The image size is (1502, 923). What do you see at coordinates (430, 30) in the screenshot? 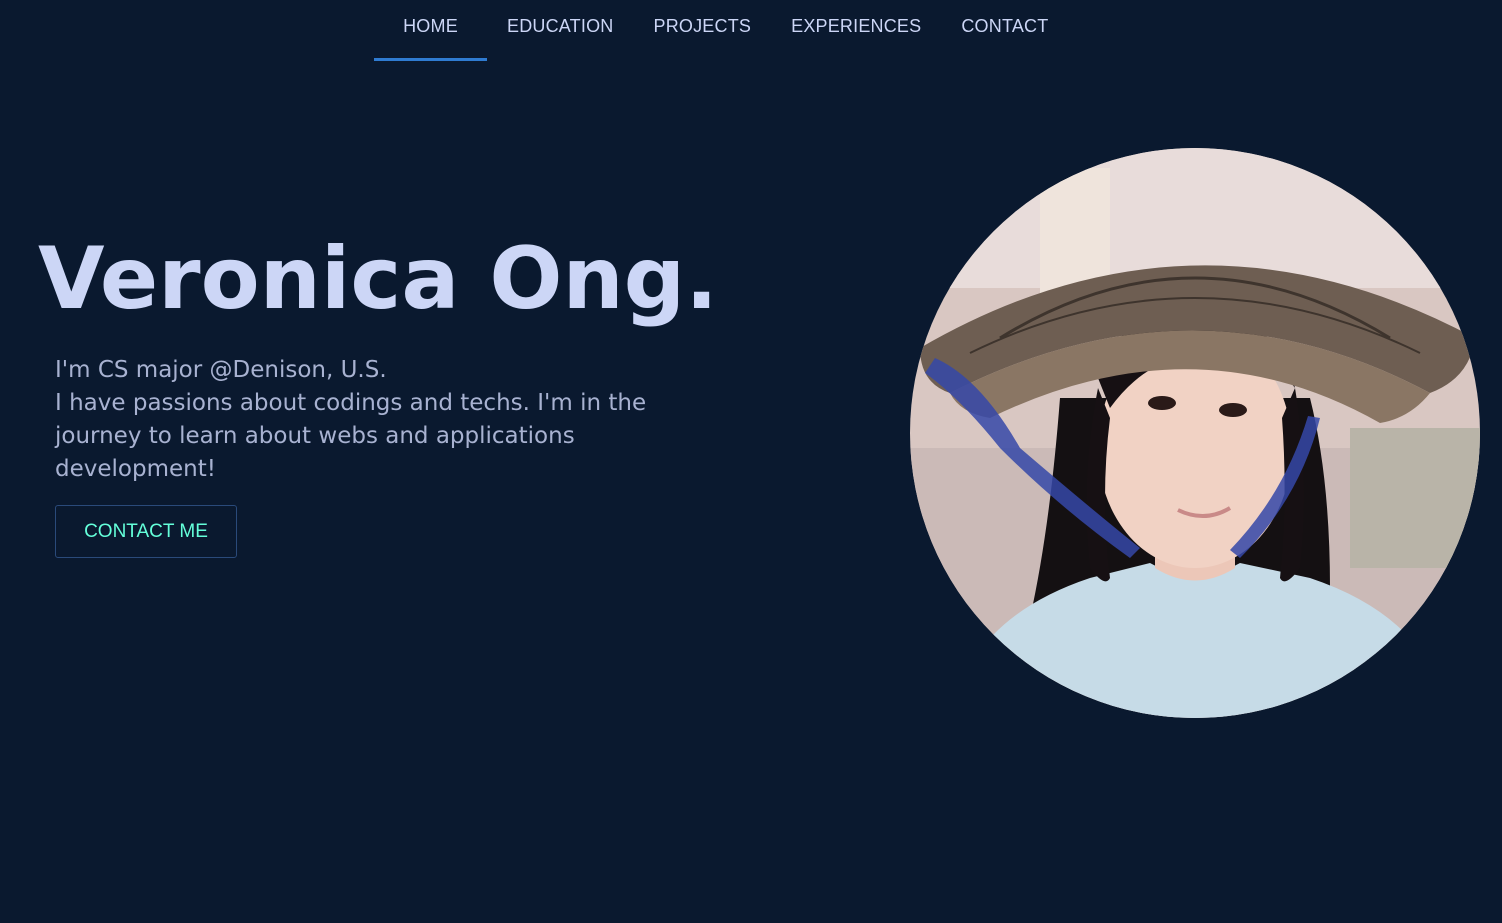
I see `nav-home: HOME` at bounding box center [430, 30].